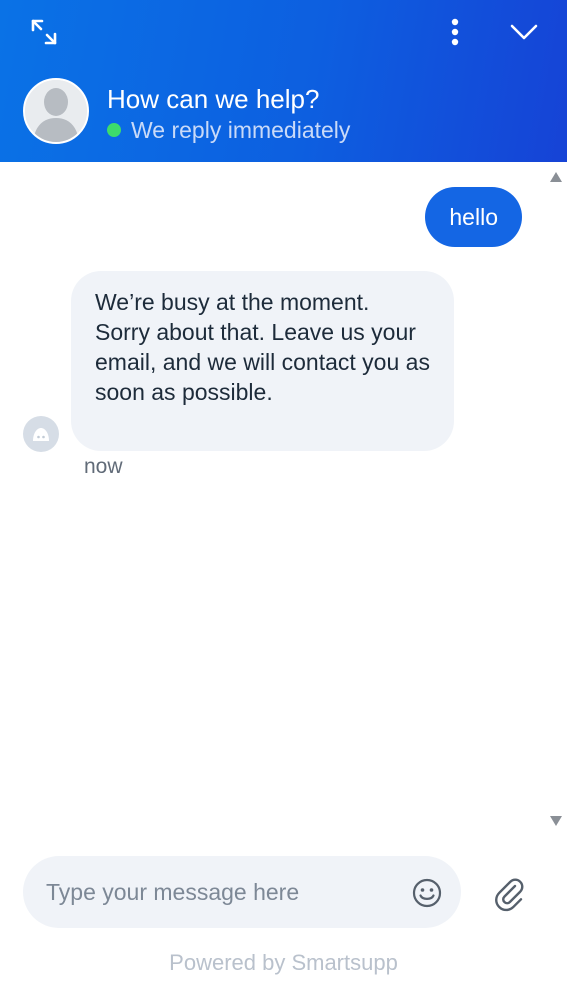 This screenshot has width=567, height=998. Describe the element at coordinates (213, 99) in the screenshot. I see `header-title: How can we help?` at that location.